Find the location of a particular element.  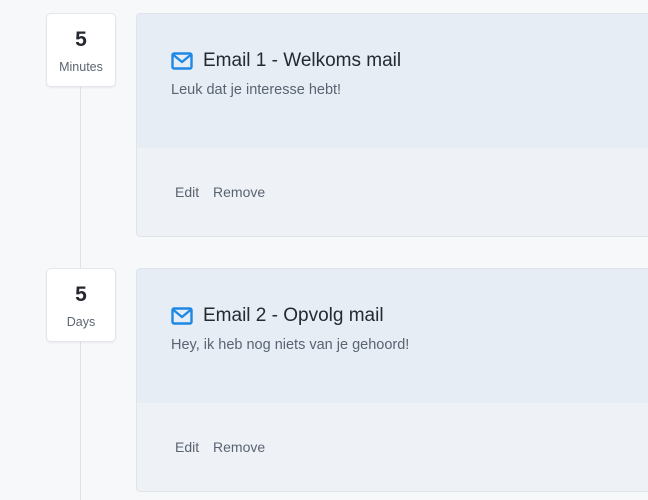

email-subtitle: Leuk dat je interesse hebt! is located at coordinates (256, 90).